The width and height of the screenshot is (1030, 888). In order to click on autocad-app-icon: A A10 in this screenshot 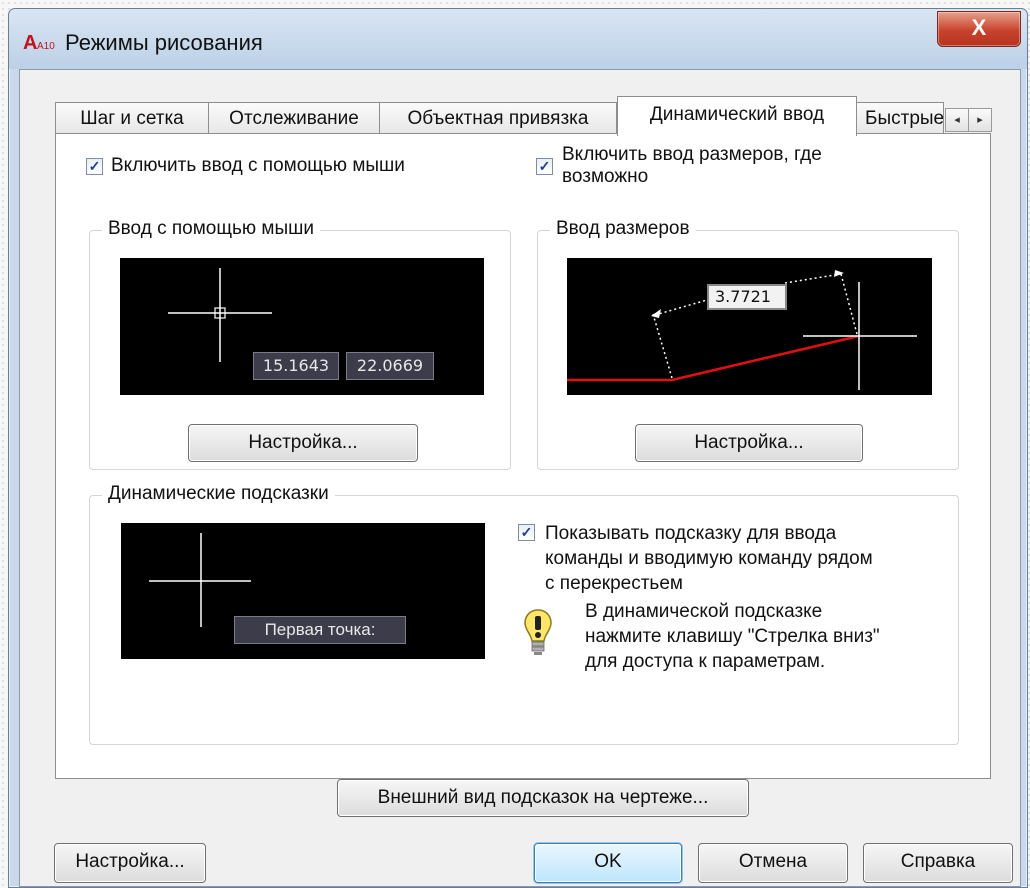, I will do `click(39, 42)`.